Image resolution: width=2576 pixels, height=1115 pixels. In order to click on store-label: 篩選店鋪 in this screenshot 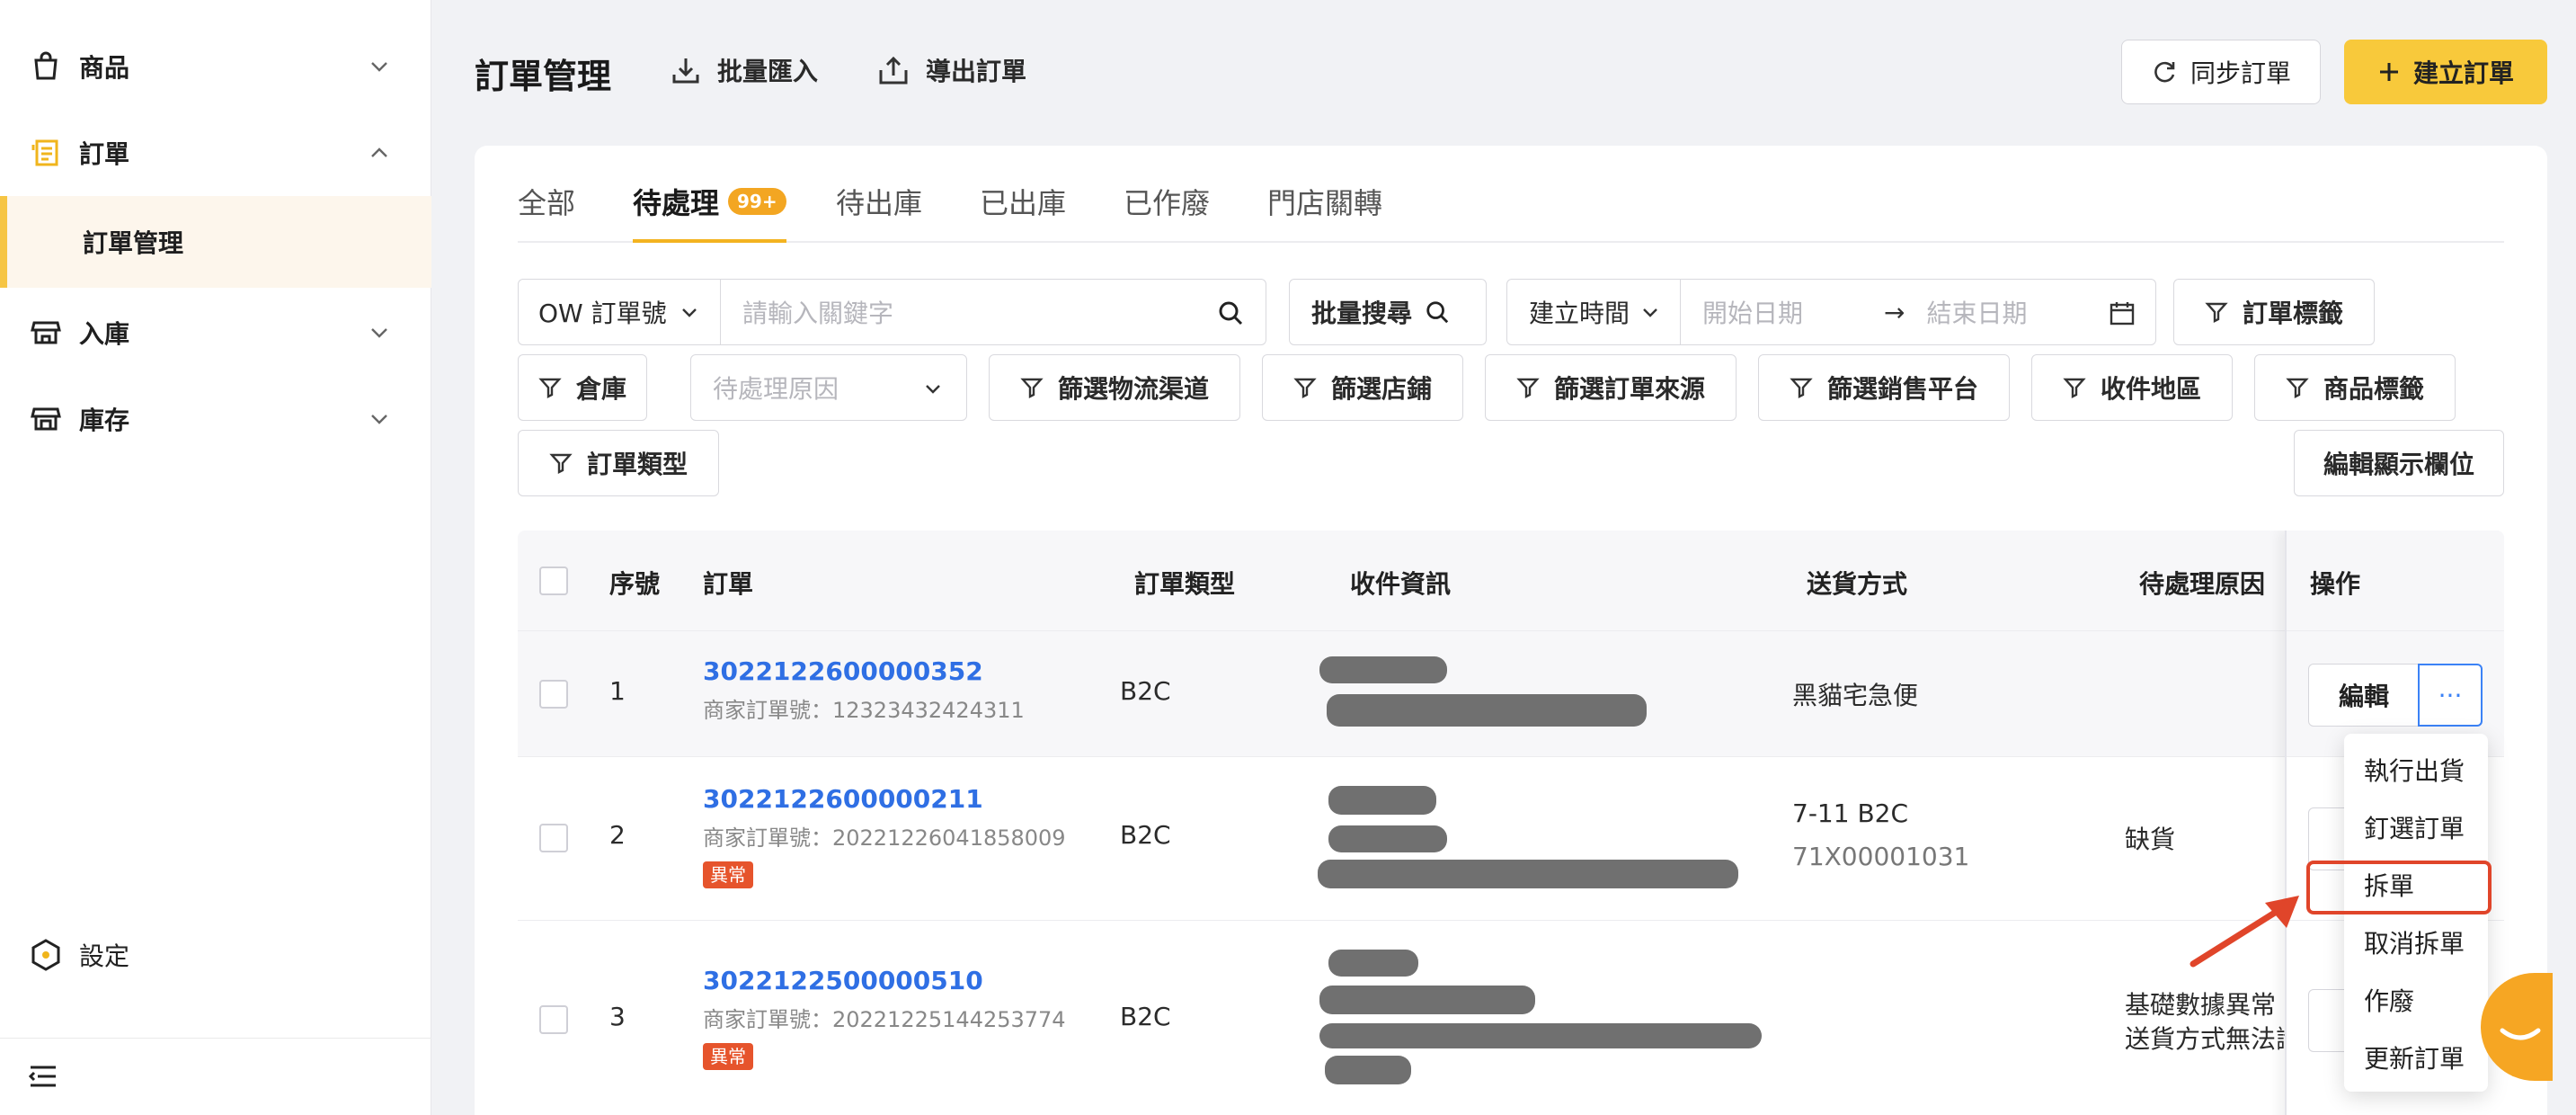, I will do `click(1381, 389)`.